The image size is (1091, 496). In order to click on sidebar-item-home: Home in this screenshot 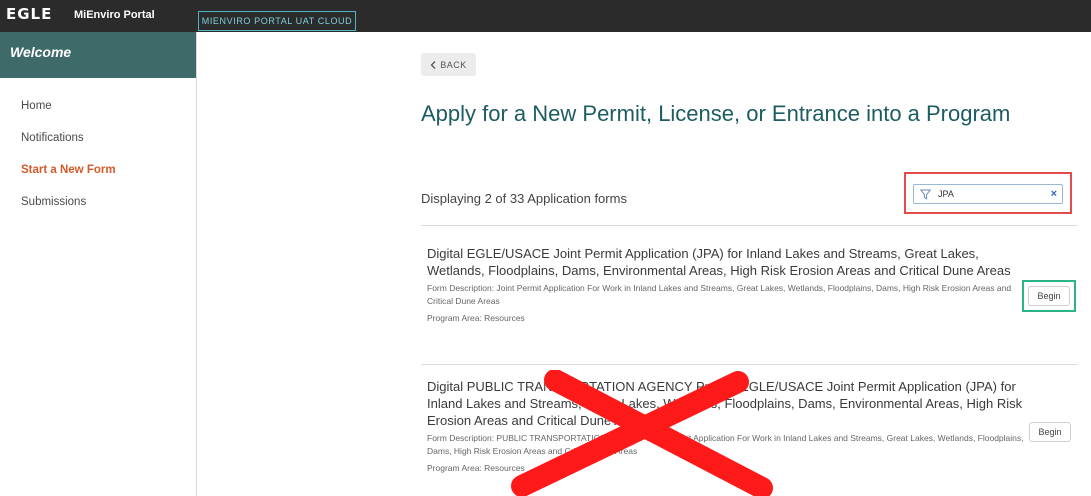, I will do `click(98, 116)`.